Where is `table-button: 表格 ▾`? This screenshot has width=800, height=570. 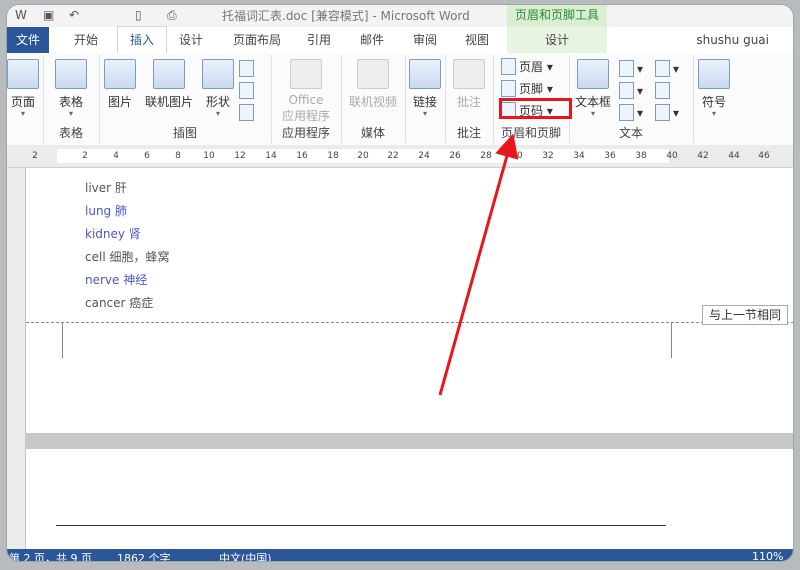 table-button: 表格 ▾ is located at coordinates (71, 88).